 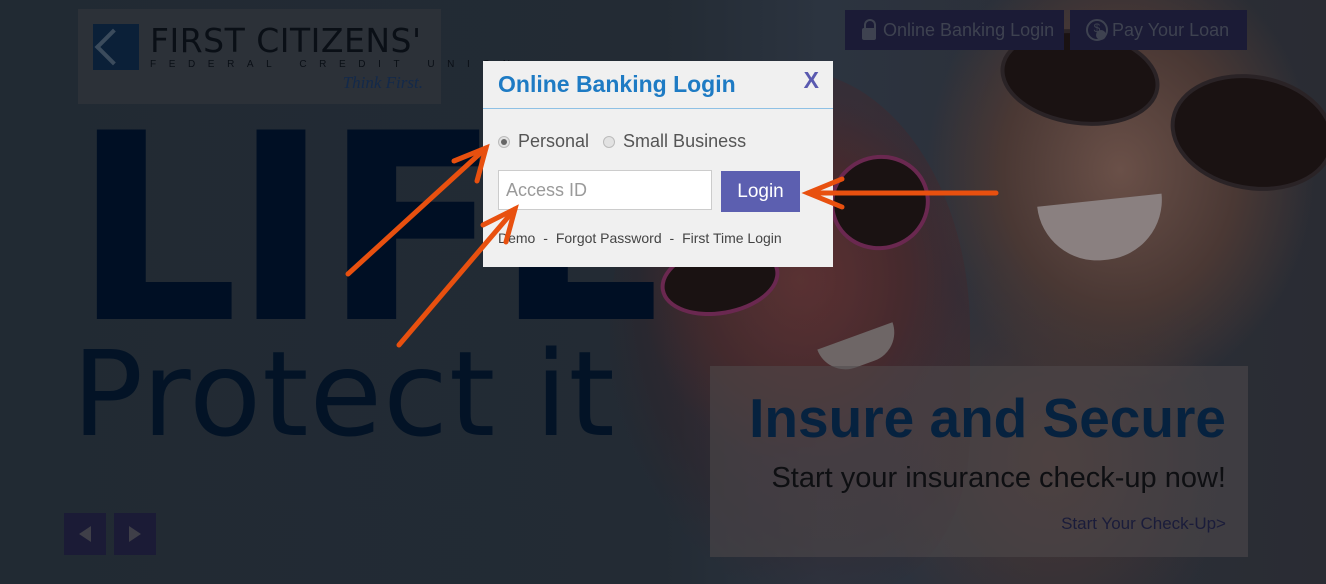 What do you see at coordinates (811, 80) in the screenshot?
I see `close-icon: X` at bounding box center [811, 80].